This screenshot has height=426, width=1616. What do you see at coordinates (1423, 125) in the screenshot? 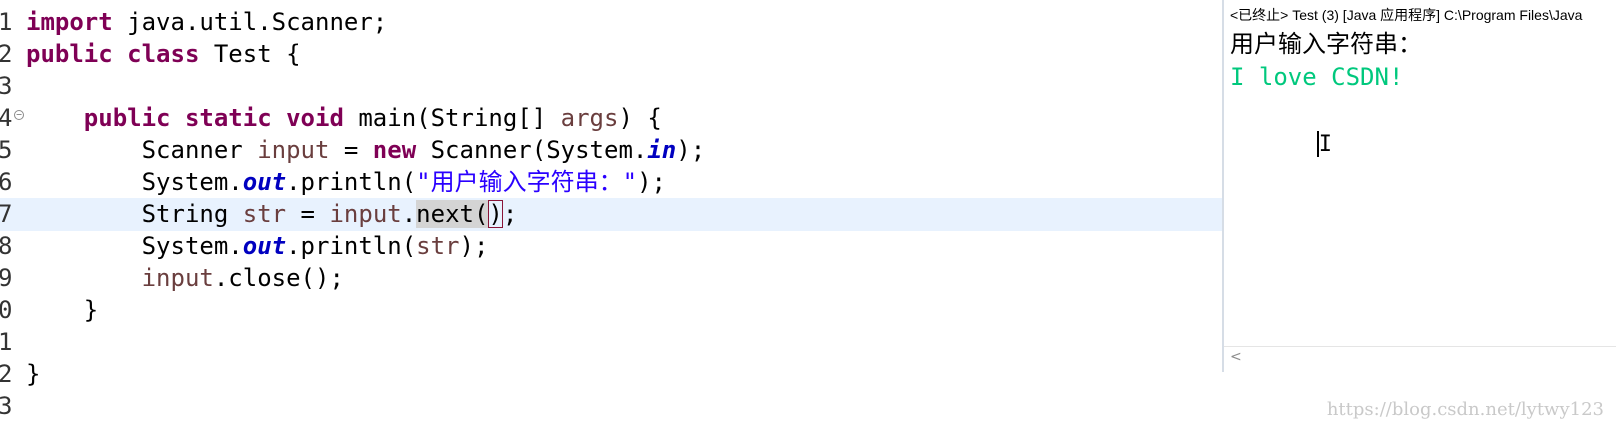
I see `console-caret-line: I` at bounding box center [1423, 125].